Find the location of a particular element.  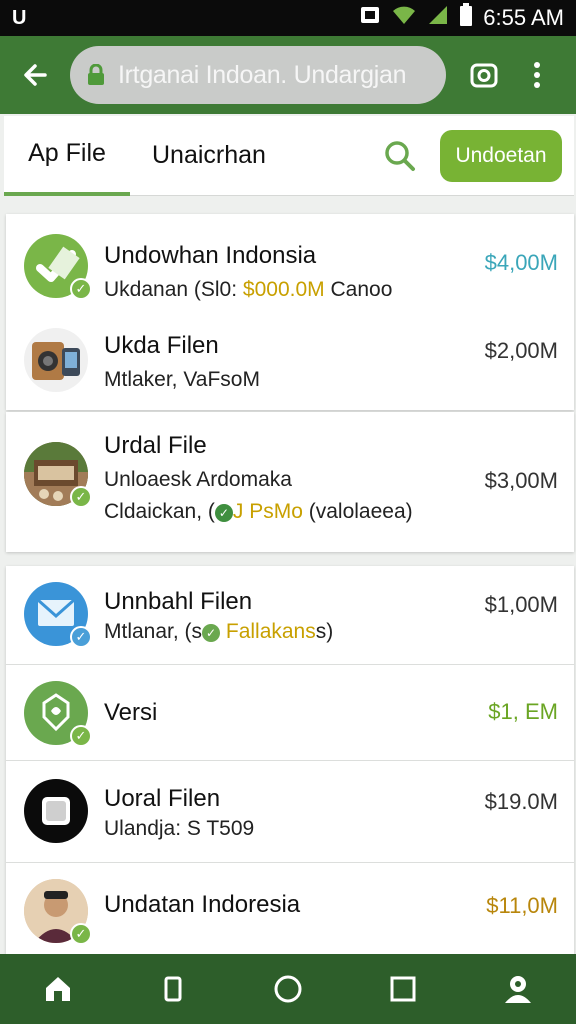

tab-bar: Ap File Unaicrhan Undoetan is located at coordinates (289, 156).